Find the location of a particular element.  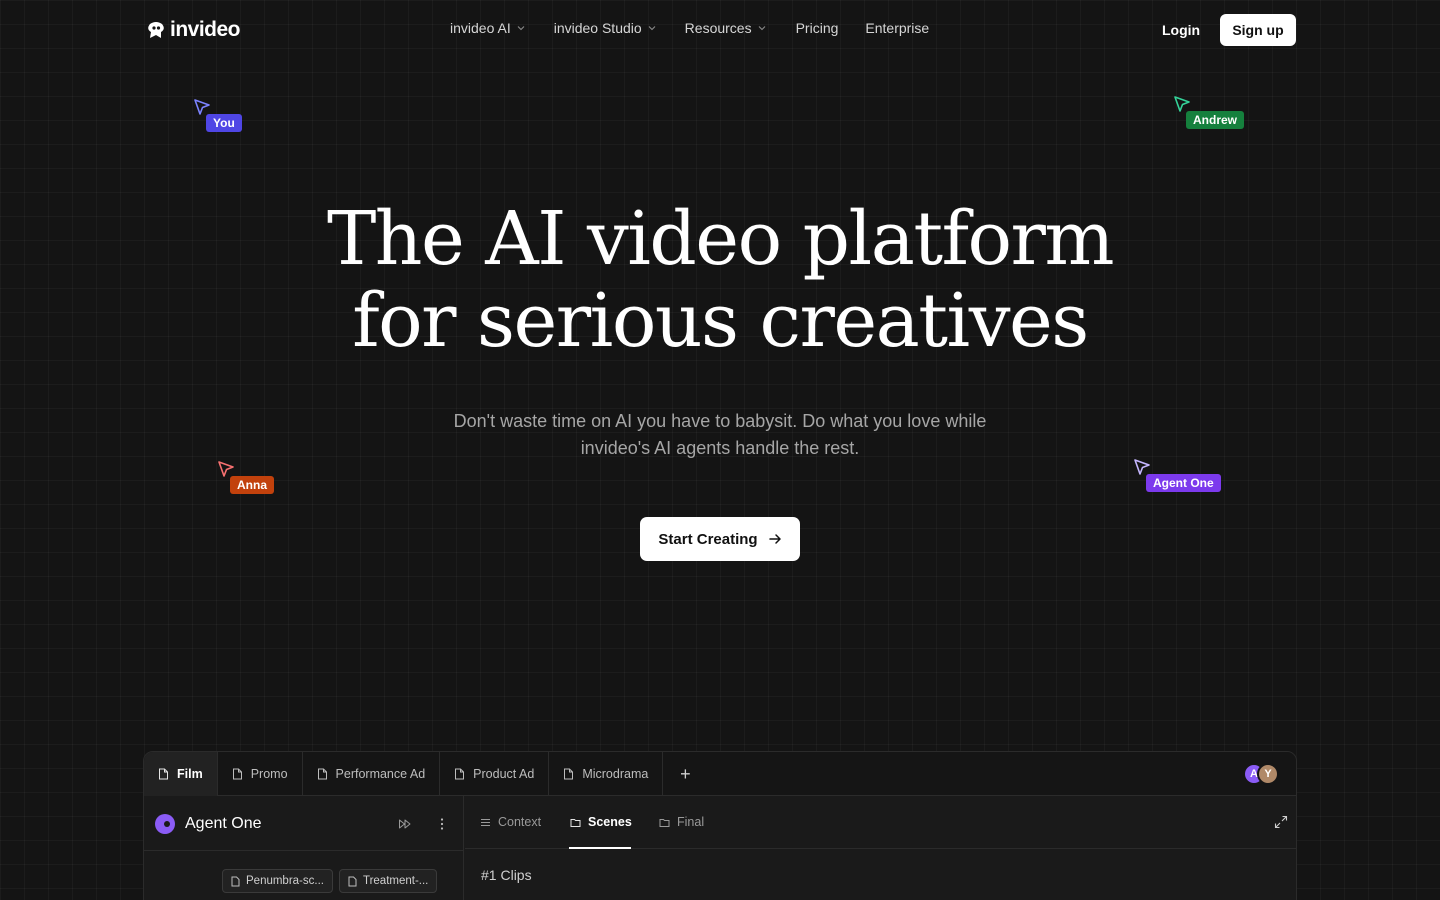

hero-title-line-1: The AI video platform is located at coordinates (720, 239).